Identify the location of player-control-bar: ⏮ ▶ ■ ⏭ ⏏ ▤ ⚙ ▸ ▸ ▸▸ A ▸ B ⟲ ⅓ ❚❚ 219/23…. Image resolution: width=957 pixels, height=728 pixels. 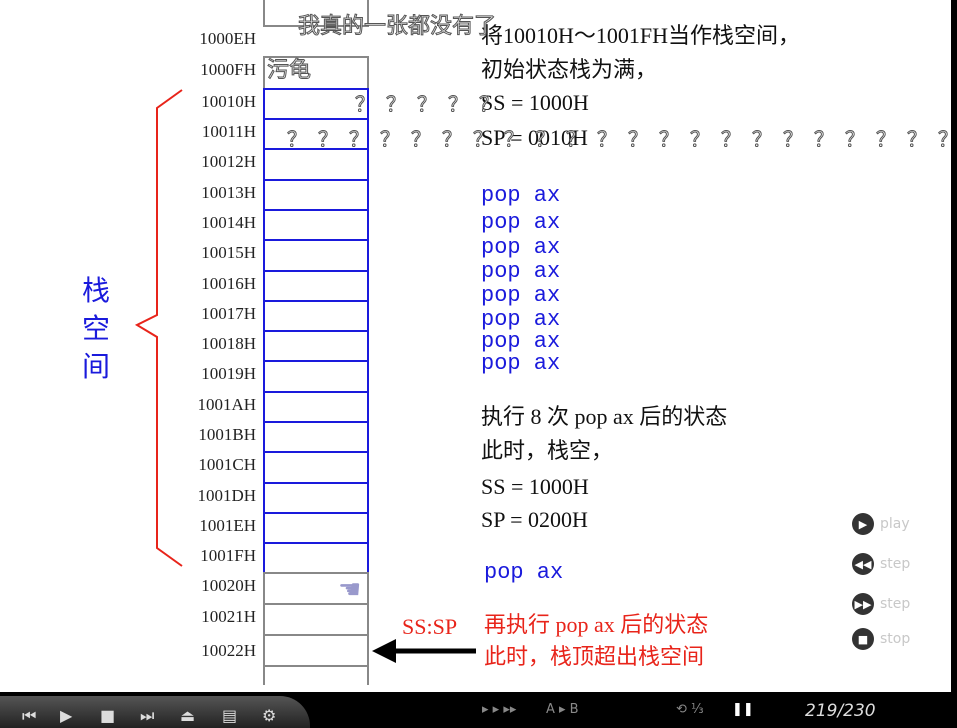
(478, 710).